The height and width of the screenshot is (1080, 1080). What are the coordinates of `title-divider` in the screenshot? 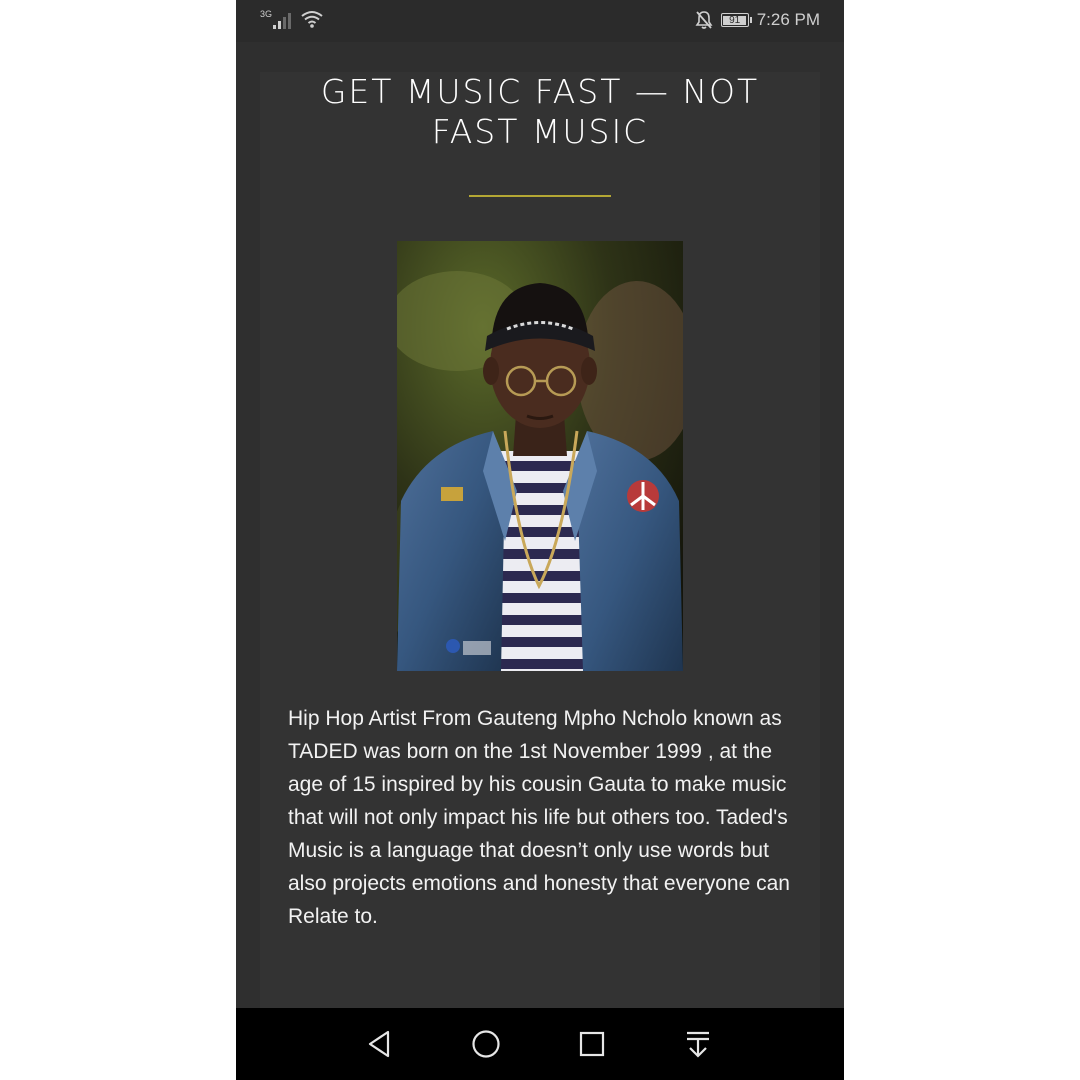 It's located at (540, 196).